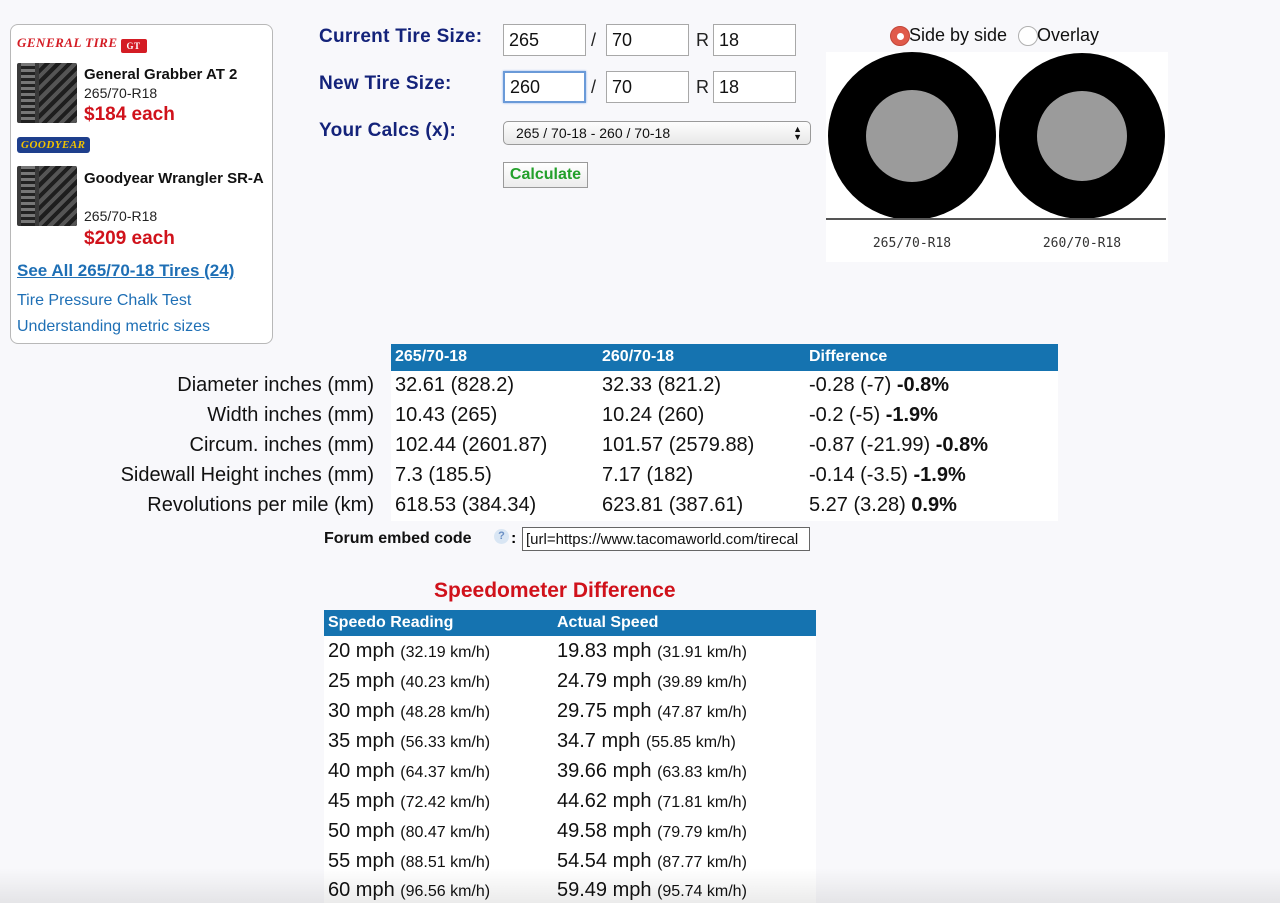  I want to click on speedo-reading-cell: 50 mph (80.47 km/h), so click(409, 831).